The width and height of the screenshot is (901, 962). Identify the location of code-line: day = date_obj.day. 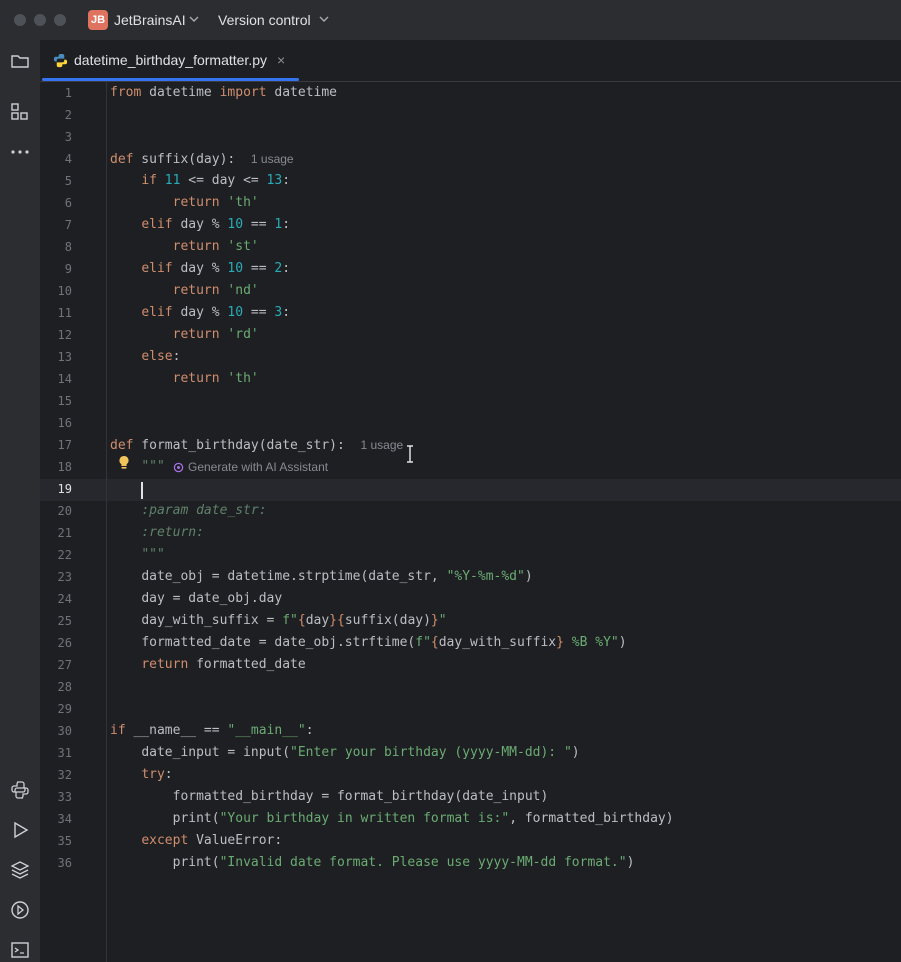
(212, 598).